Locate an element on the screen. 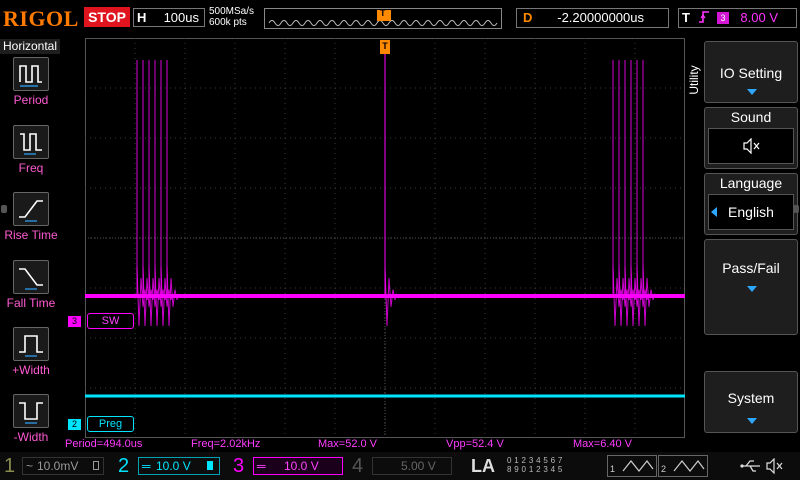 This screenshot has height=480, width=800. language-label: Language is located at coordinates (751, 183).